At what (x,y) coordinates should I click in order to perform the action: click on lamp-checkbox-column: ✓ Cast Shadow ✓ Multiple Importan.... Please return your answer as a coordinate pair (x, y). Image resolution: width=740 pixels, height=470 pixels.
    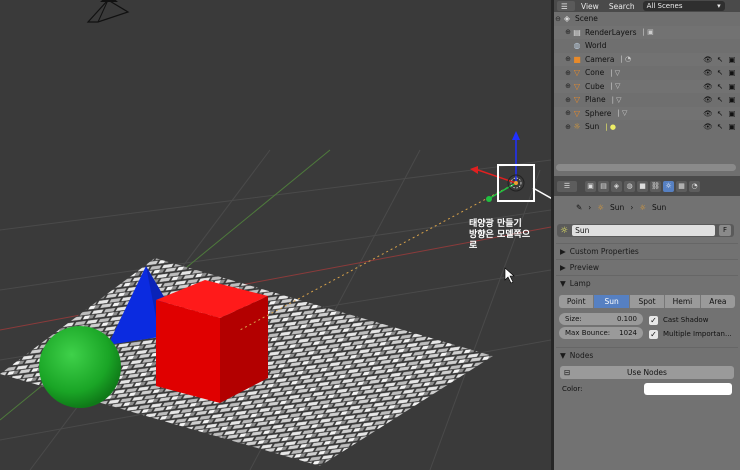
    Looking at the image, I should click on (690, 327).